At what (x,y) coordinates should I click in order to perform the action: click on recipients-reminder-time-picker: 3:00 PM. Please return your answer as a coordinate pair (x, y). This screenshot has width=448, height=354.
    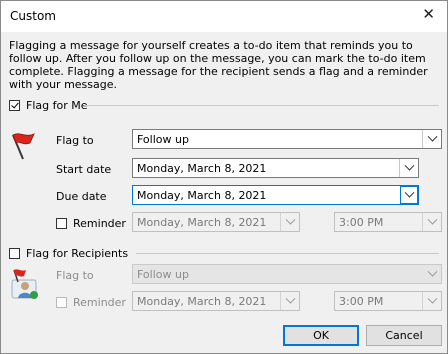
    Looking at the image, I should click on (388, 301).